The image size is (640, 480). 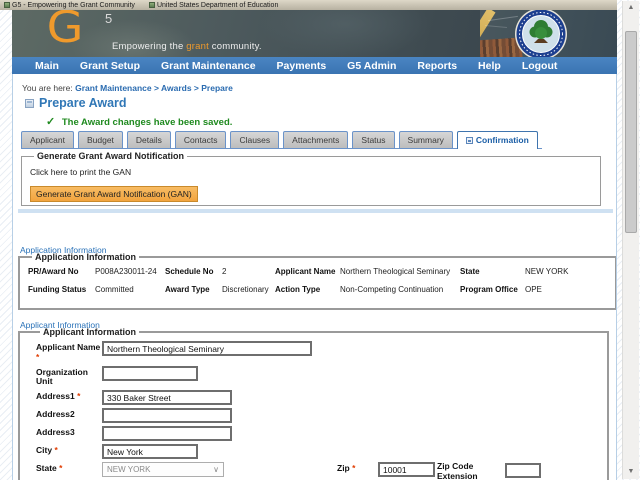 I want to click on label-text: Applicant Name, so click(x=68, y=347).